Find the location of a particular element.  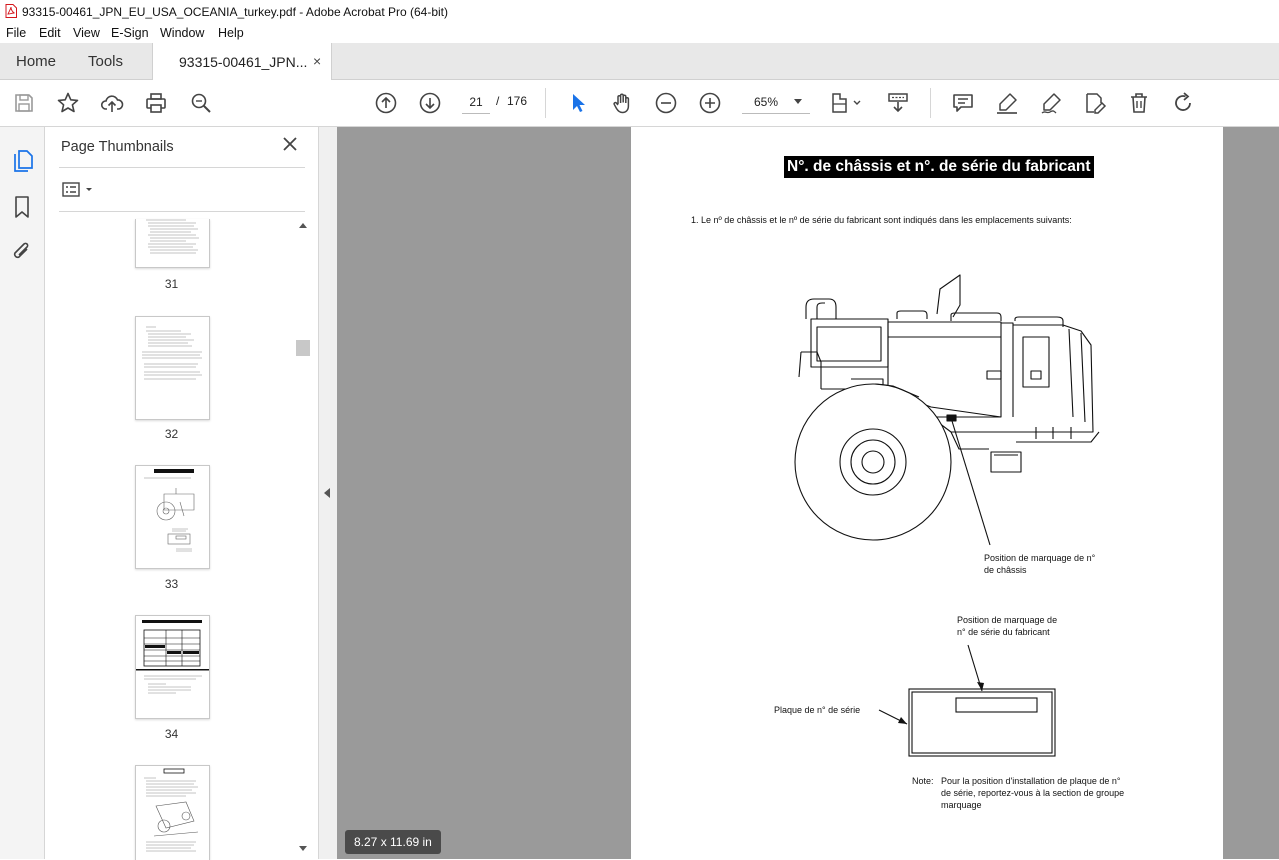

thumbnail-table is located at coordinates (172, 657).